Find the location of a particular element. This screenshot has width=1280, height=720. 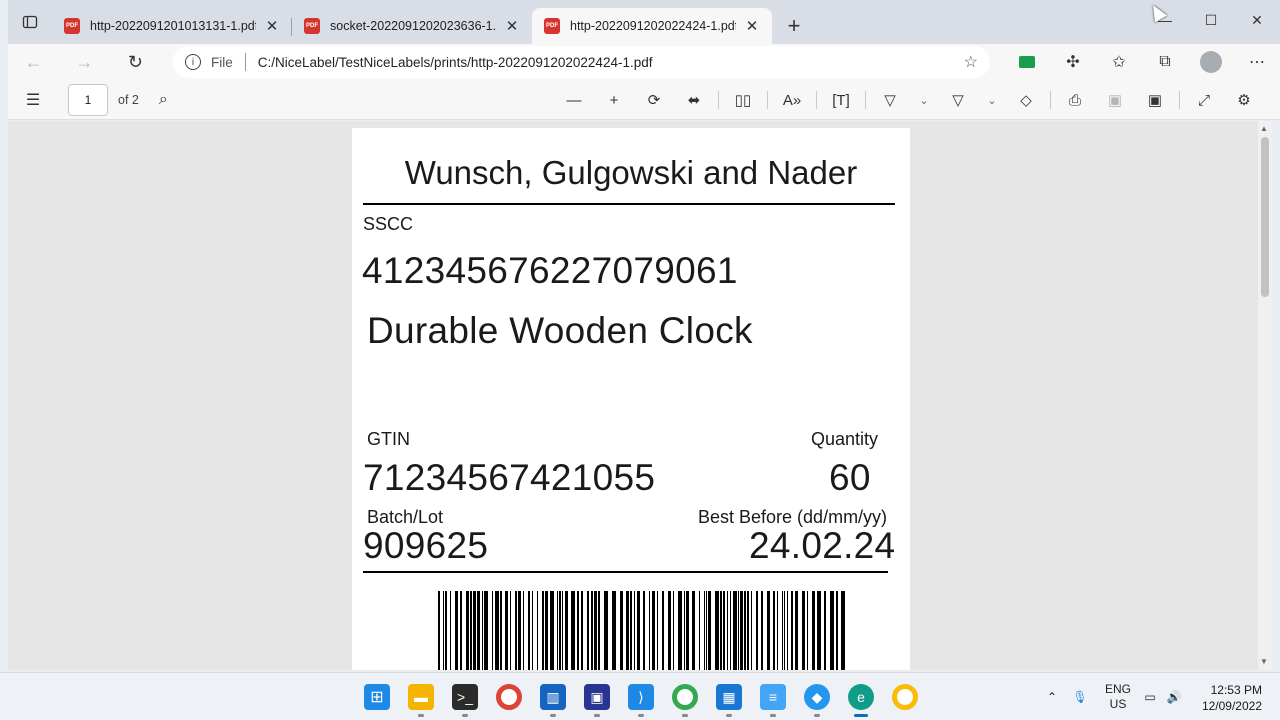

edge-icon: e is located at coordinates (861, 697).